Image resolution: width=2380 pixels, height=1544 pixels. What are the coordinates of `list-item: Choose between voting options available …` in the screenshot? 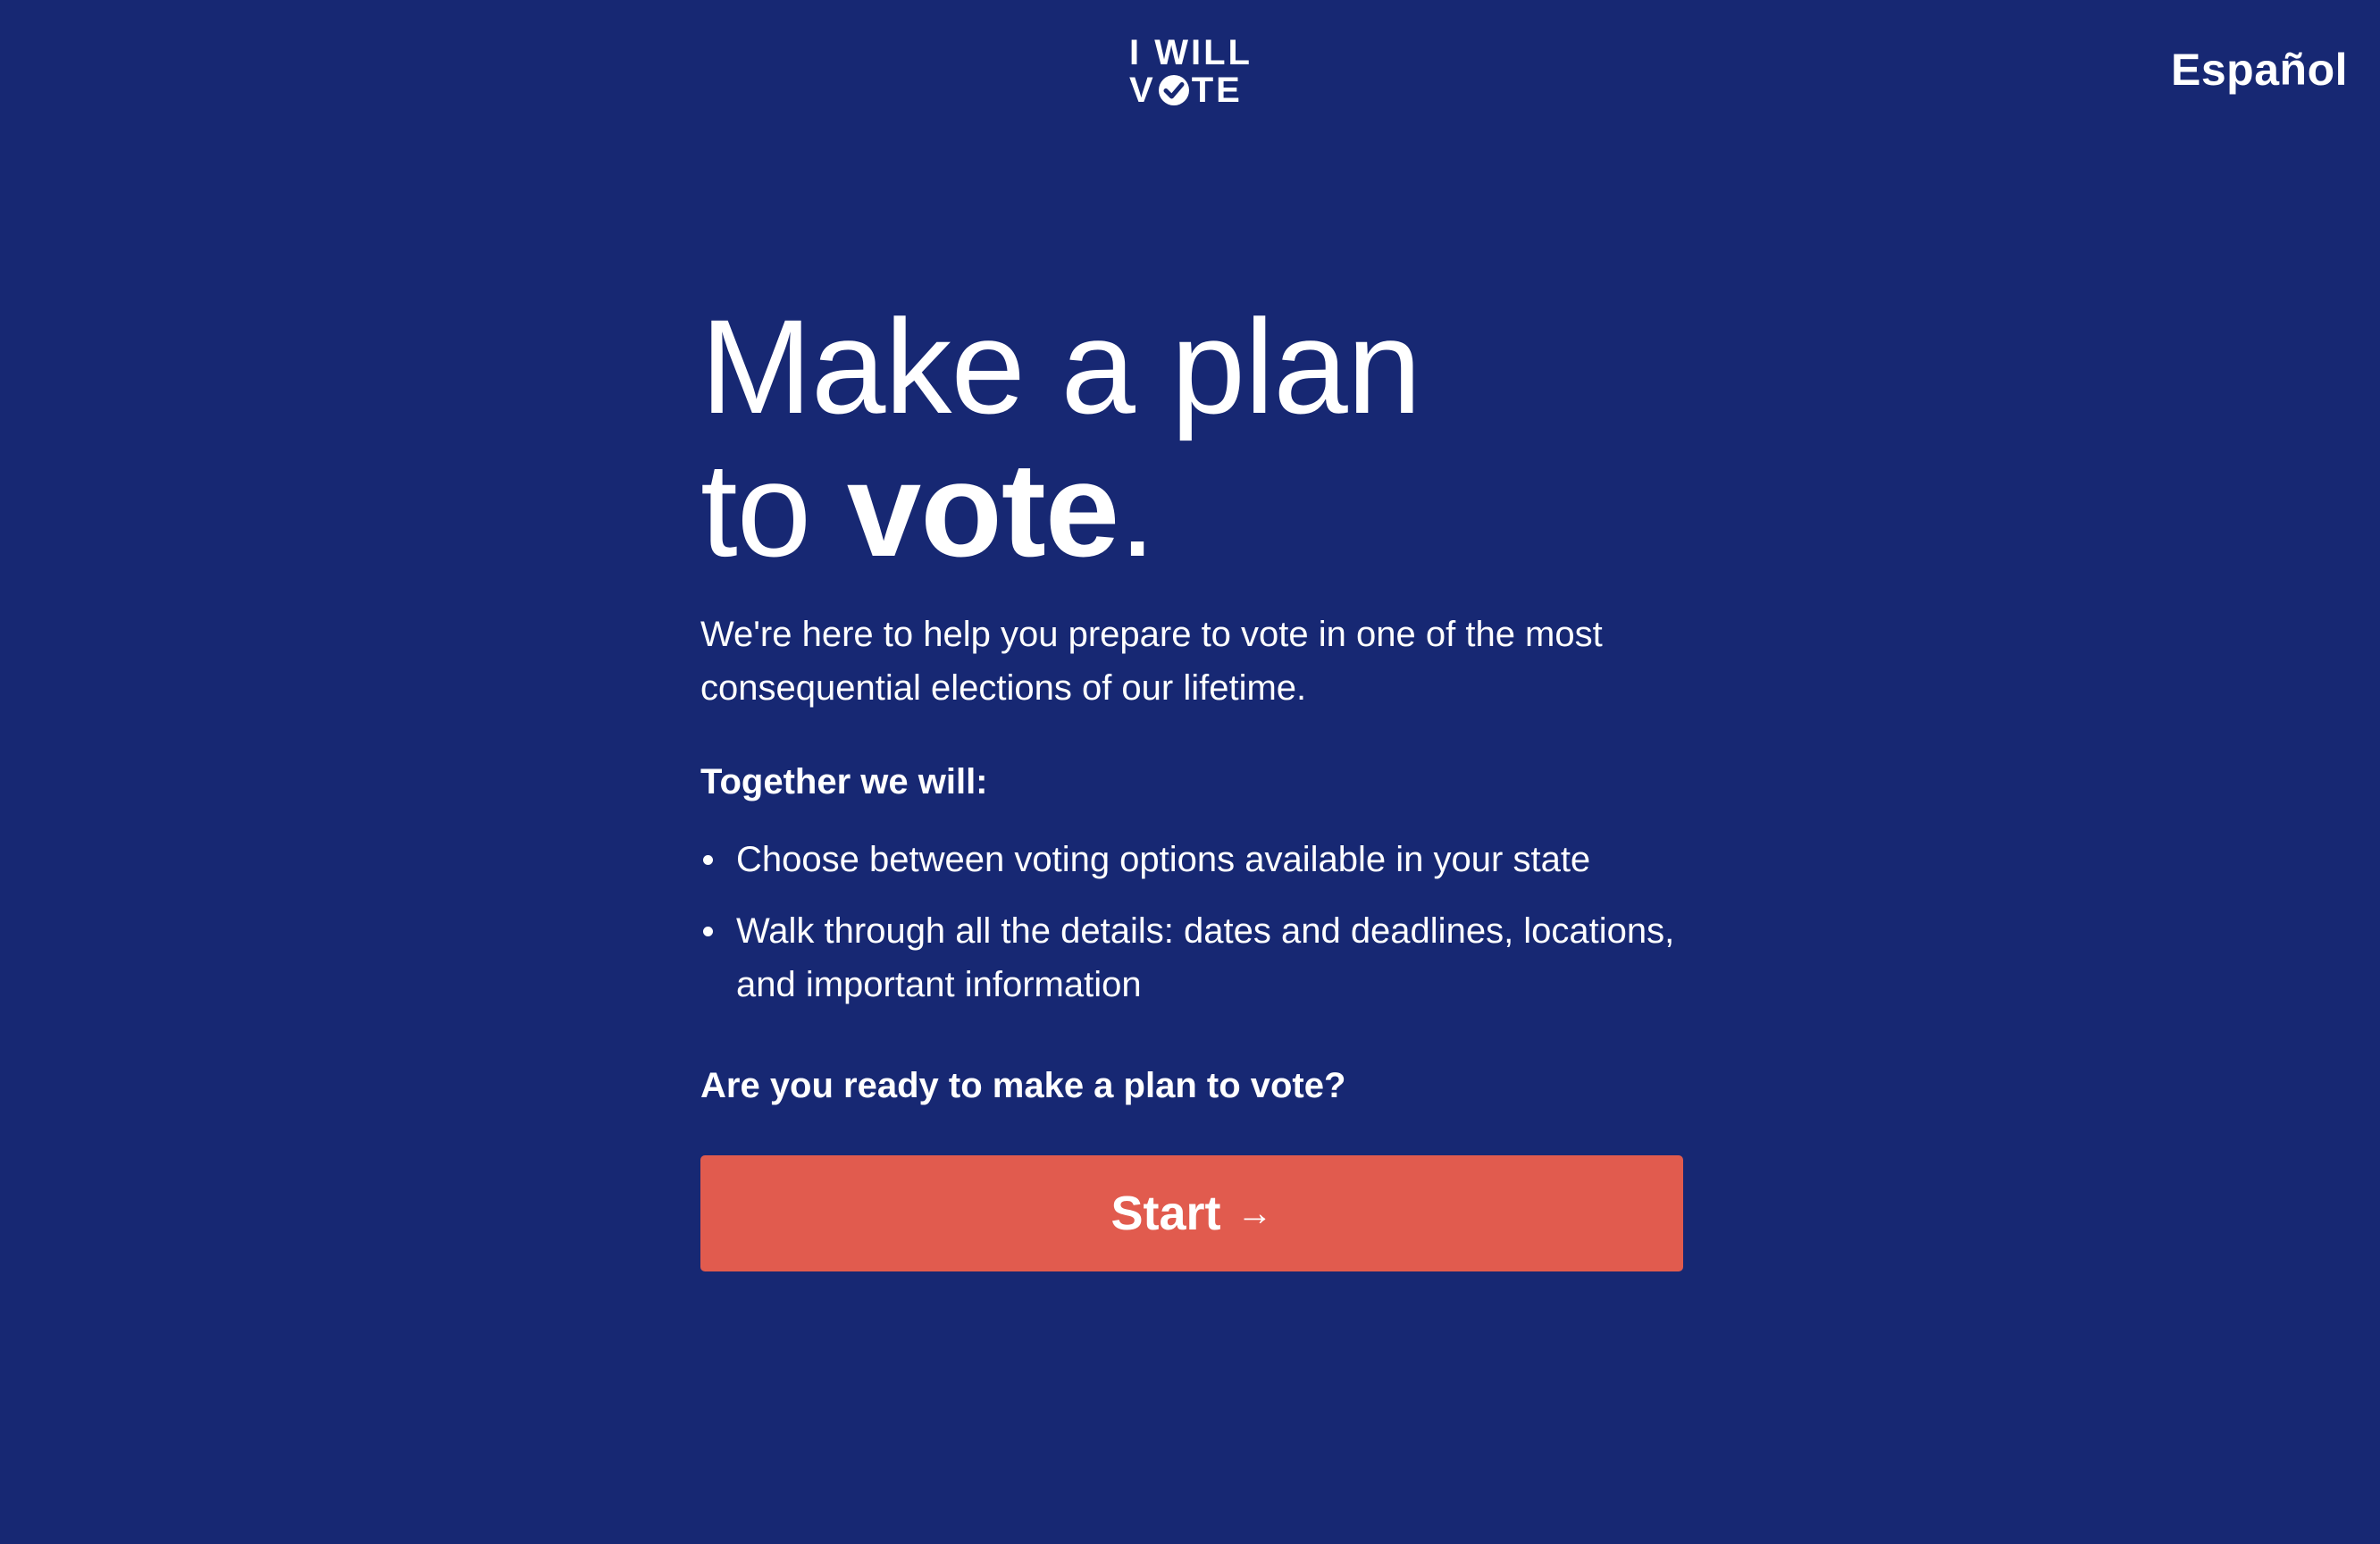 It's located at (1191, 859).